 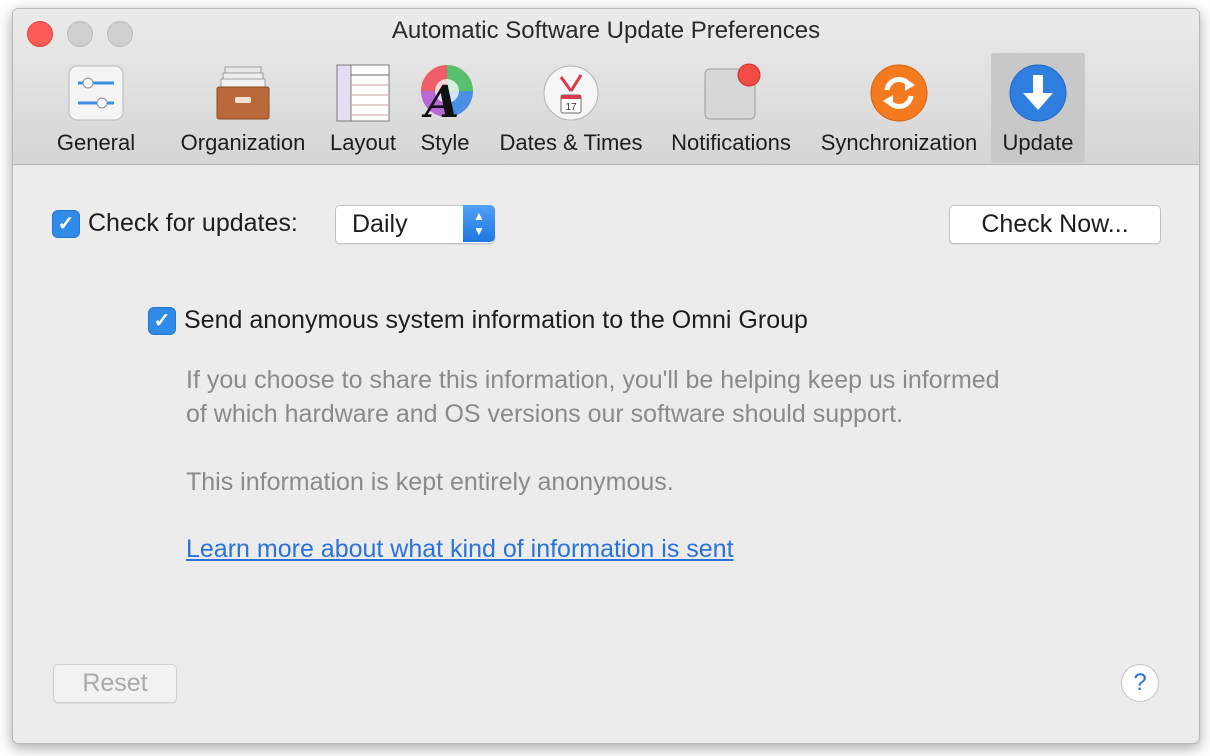 What do you see at coordinates (1038, 142) in the screenshot?
I see `toolbar-update-label: Update` at bounding box center [1038, 142].